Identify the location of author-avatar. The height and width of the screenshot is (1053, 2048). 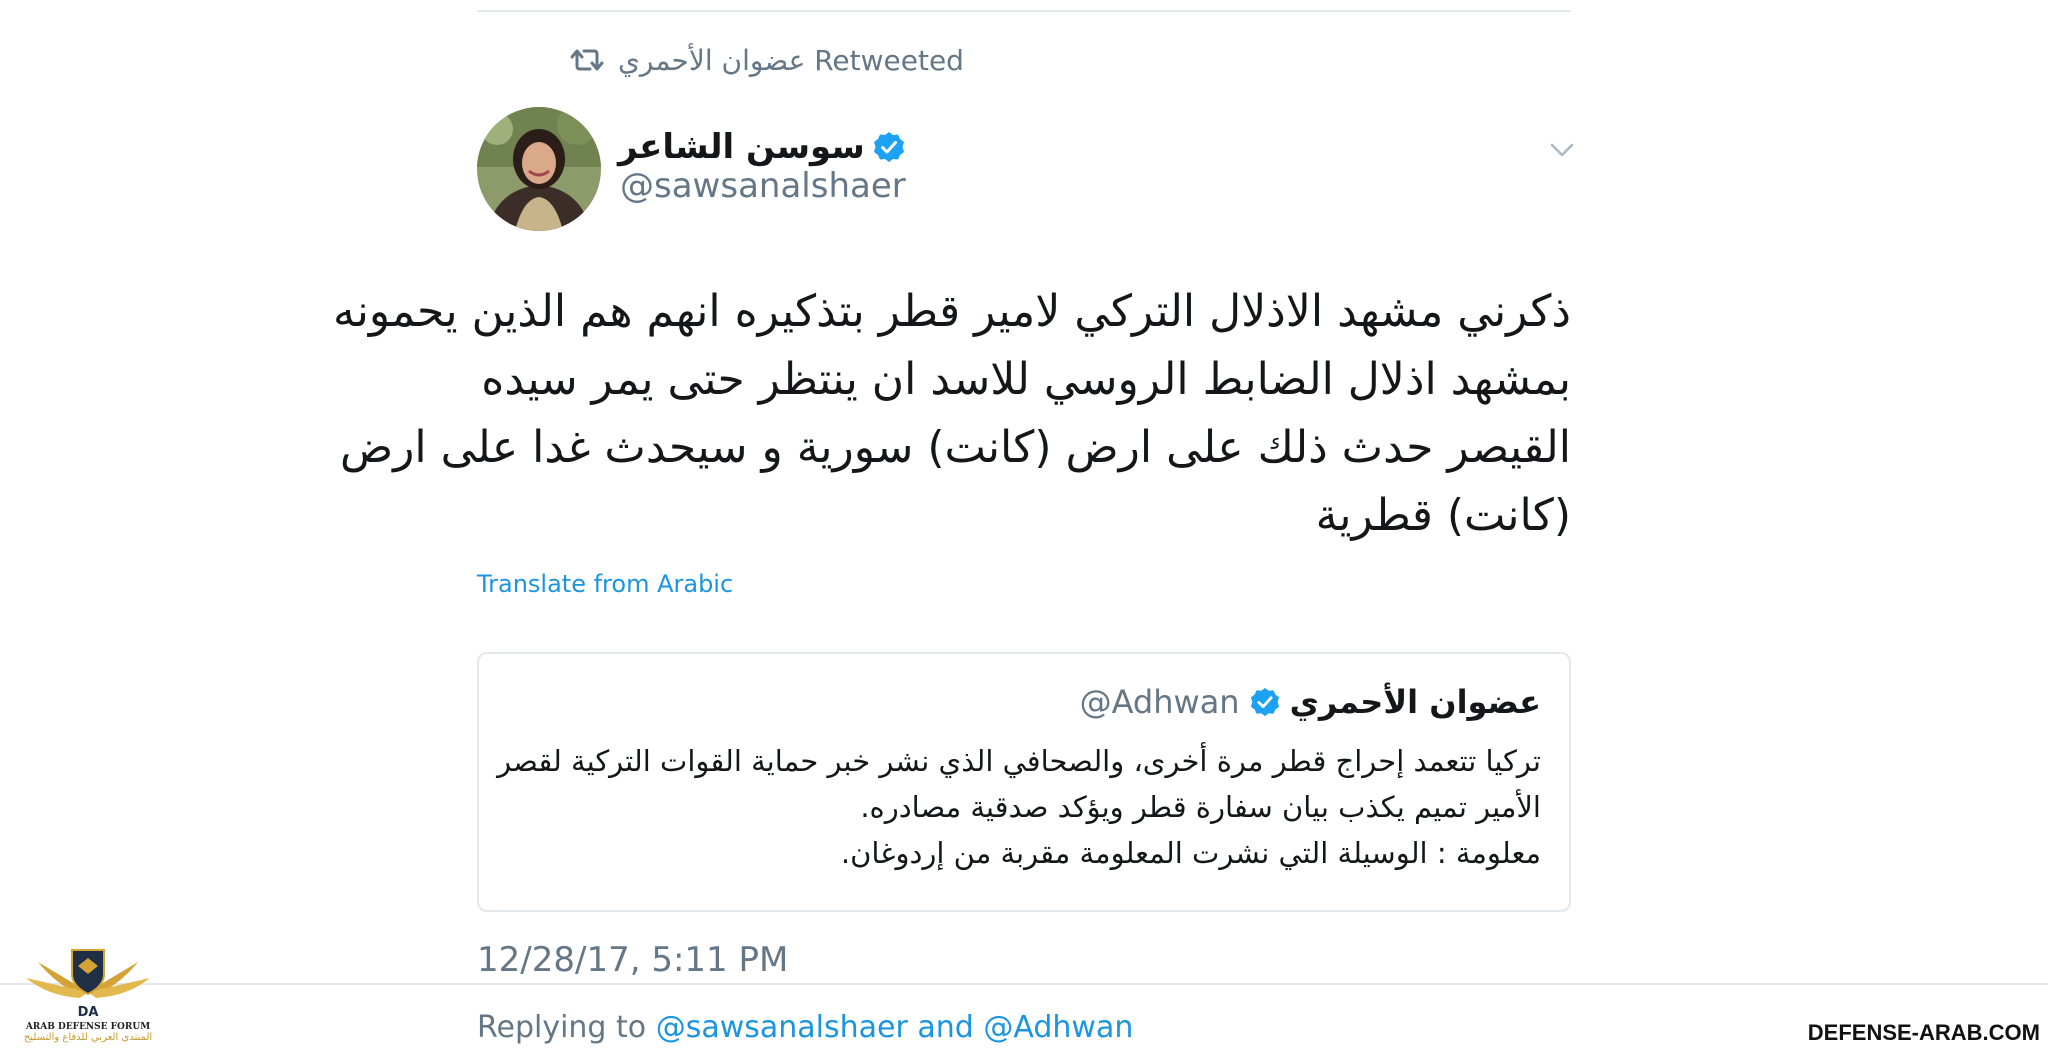
(539, 169).